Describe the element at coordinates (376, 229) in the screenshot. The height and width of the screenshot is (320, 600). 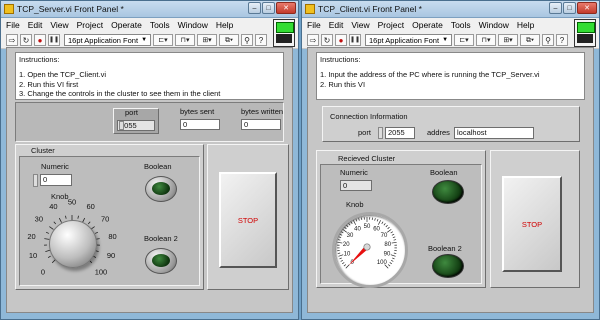
I see `gauge-scale-label: 60` at that location.